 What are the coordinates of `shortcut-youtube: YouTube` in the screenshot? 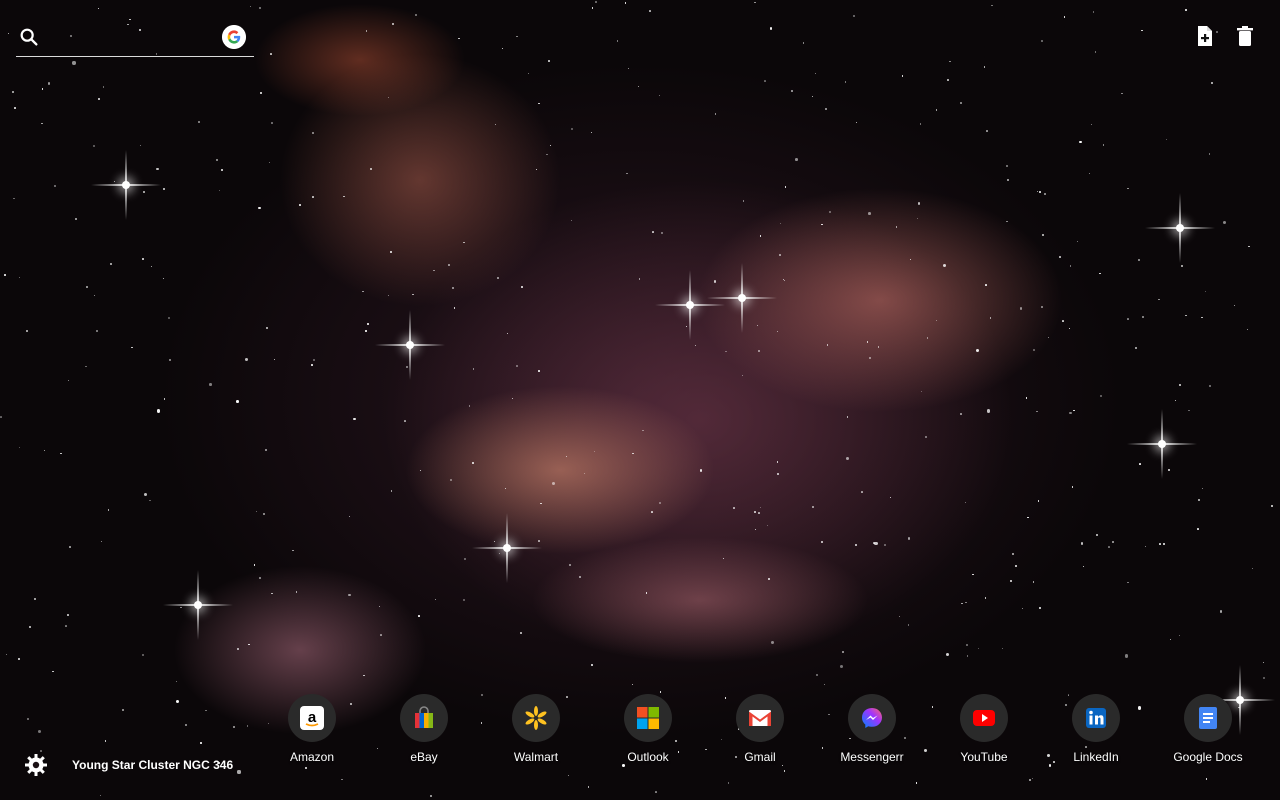 It's located at (984, 729).